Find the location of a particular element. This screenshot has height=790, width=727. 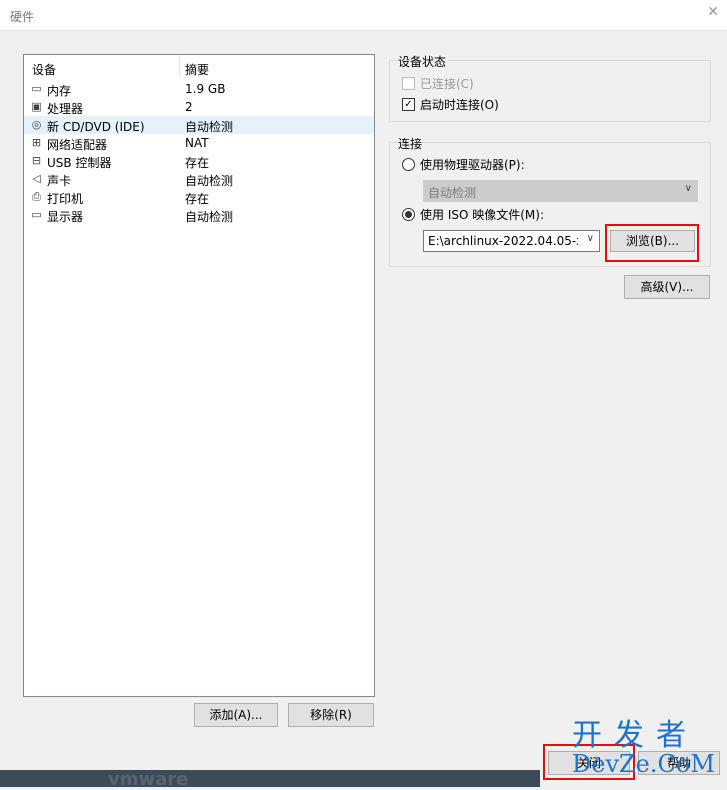

watermark-line2: DevZe.CoM is located at coordinates (643, 764).